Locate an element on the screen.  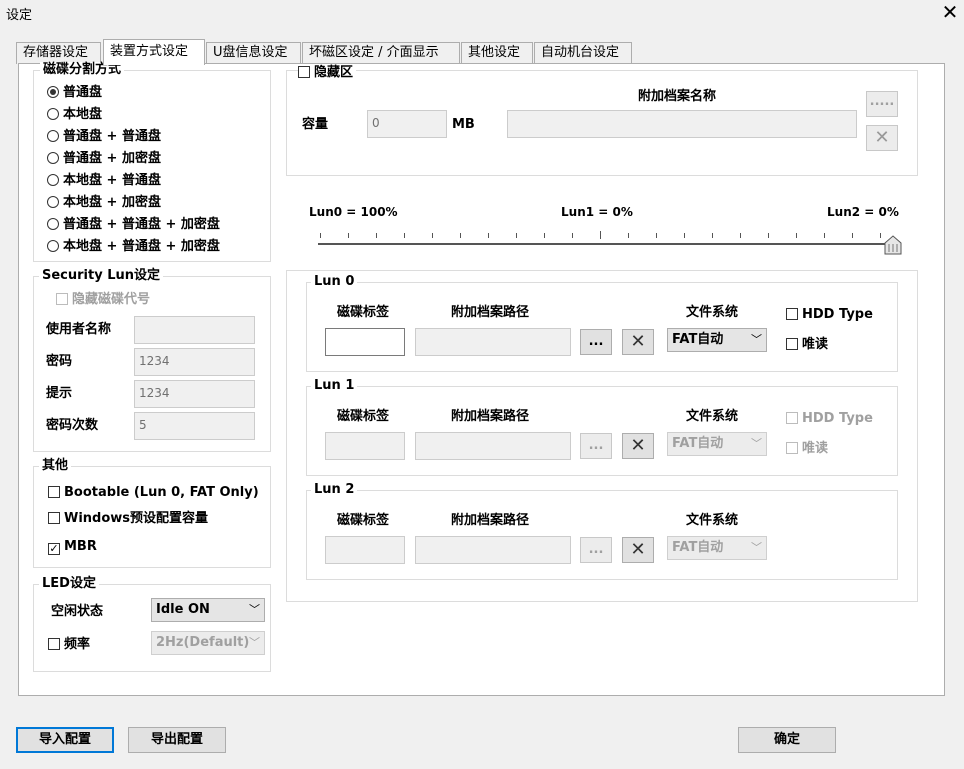
tab-auto-machine: 自动机台设定 is located at coordinates (583, 53).